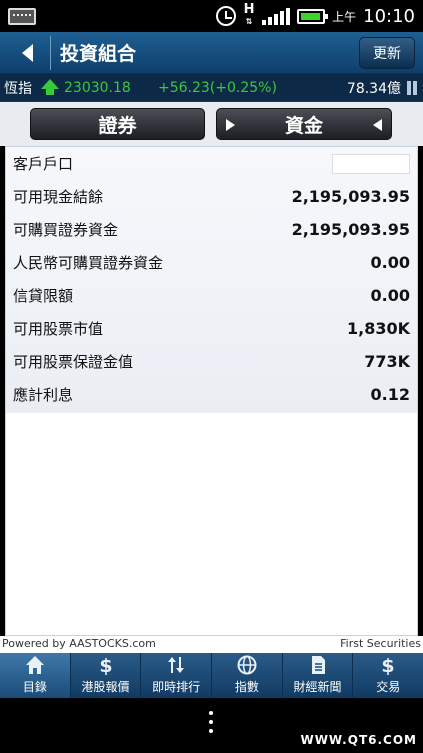 The width and height of the screenshot is (423, 753). Describe the element at coordinates (387, 361) in the screenshot. I see `row-value: 773K` at that location.